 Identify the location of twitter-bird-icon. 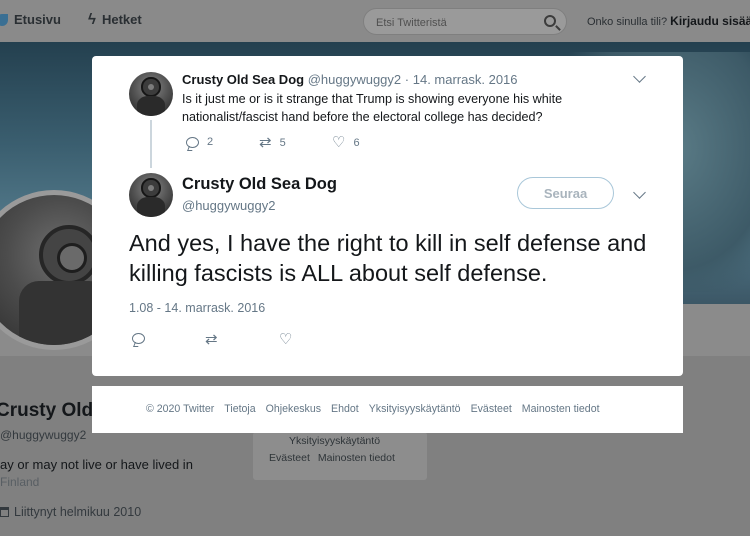
(4, 19).